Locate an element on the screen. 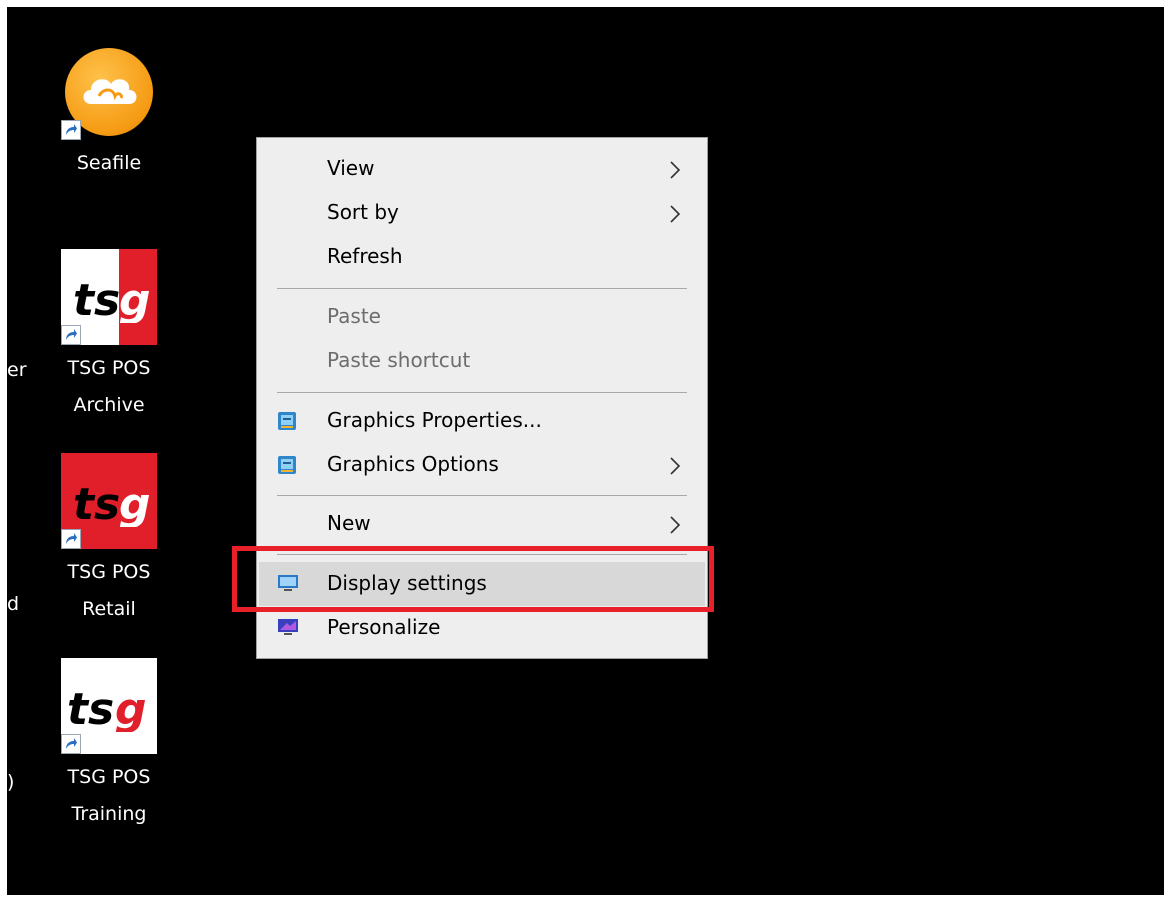 The height and width of the screenshot is (902, 1164). edge-text-fragment: ) is located at coordinates (11, 782).